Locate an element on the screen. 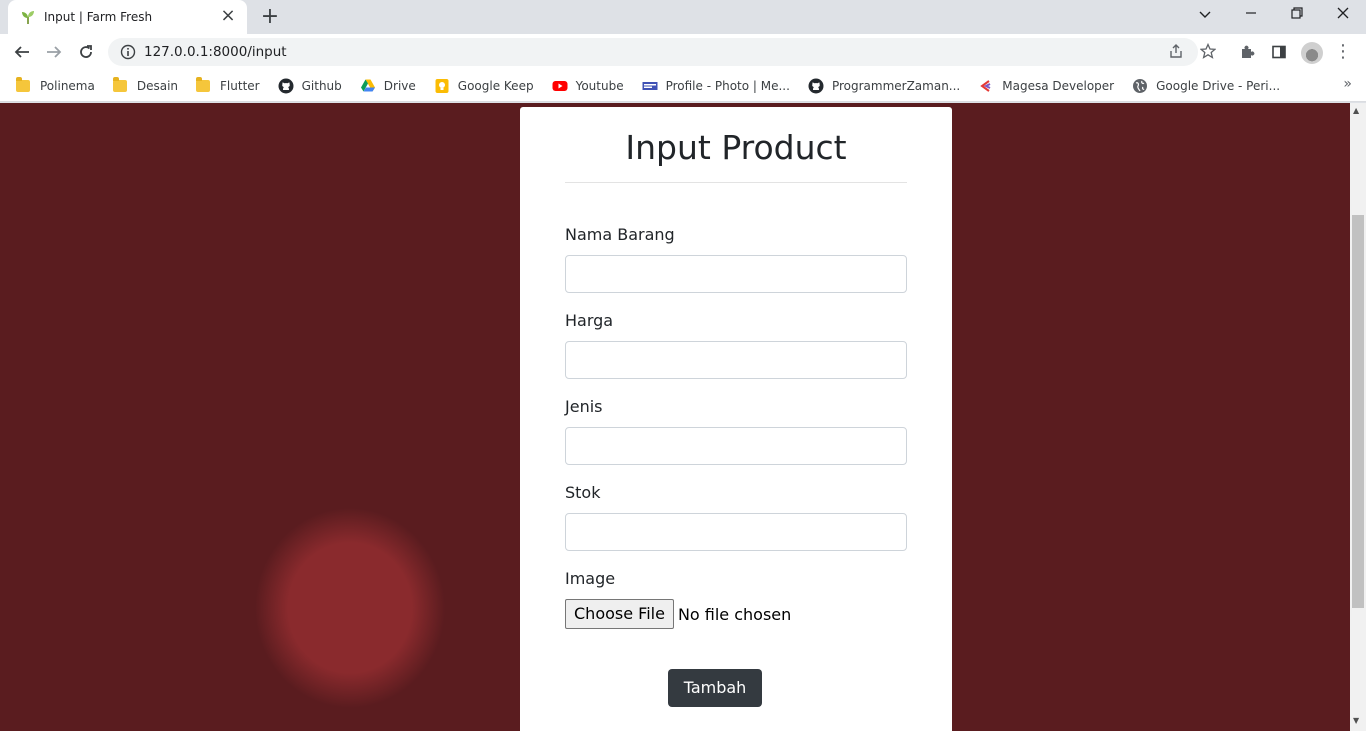  forward-arrow-icon is located at coordinates (54, 52).